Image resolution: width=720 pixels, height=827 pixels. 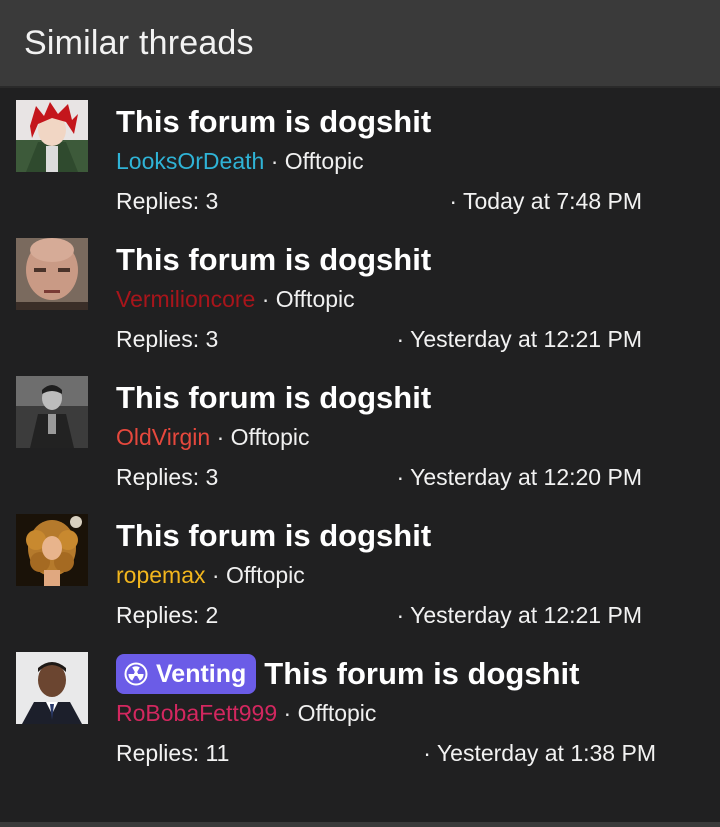 I want to click on avatar-anime-red-hair-icon, so click(x=52, y=136).